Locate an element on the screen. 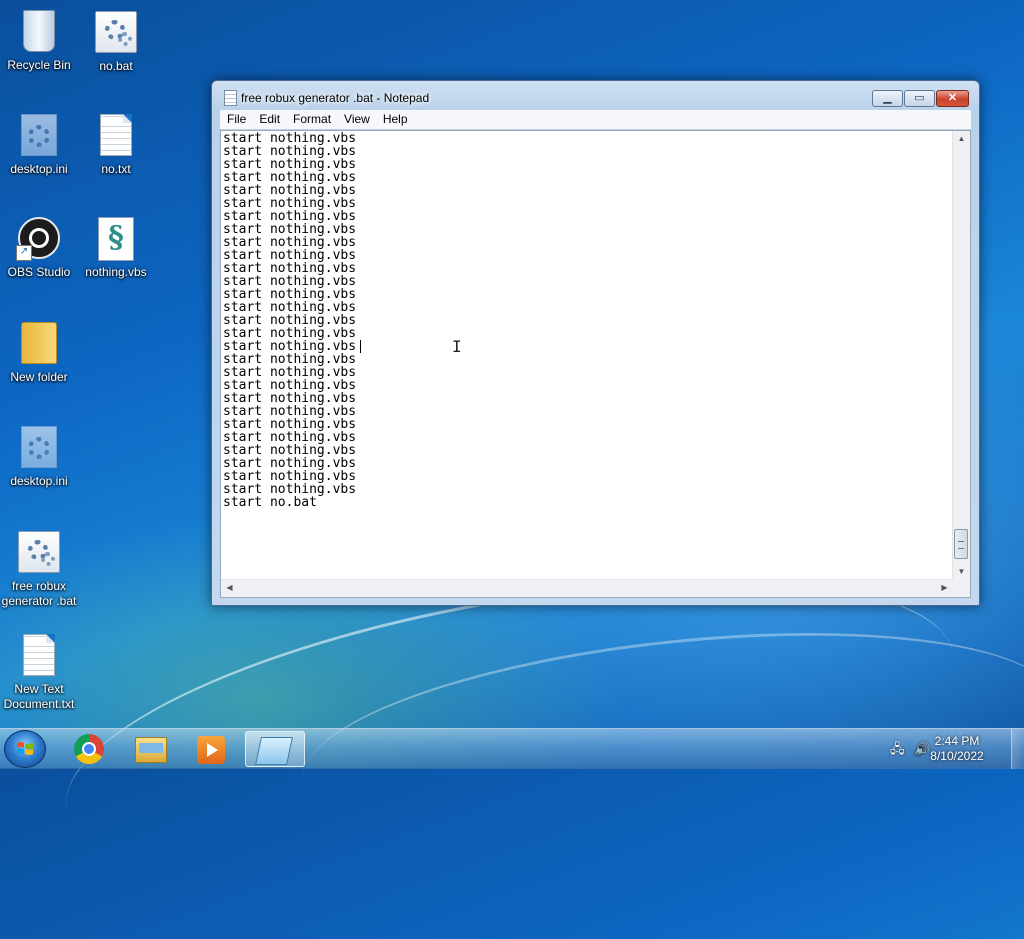 This screenshot has height=939, width=1024. desktop-icon-nothing-vbs: § nothing.vbs is located at coordinates (116, 248).